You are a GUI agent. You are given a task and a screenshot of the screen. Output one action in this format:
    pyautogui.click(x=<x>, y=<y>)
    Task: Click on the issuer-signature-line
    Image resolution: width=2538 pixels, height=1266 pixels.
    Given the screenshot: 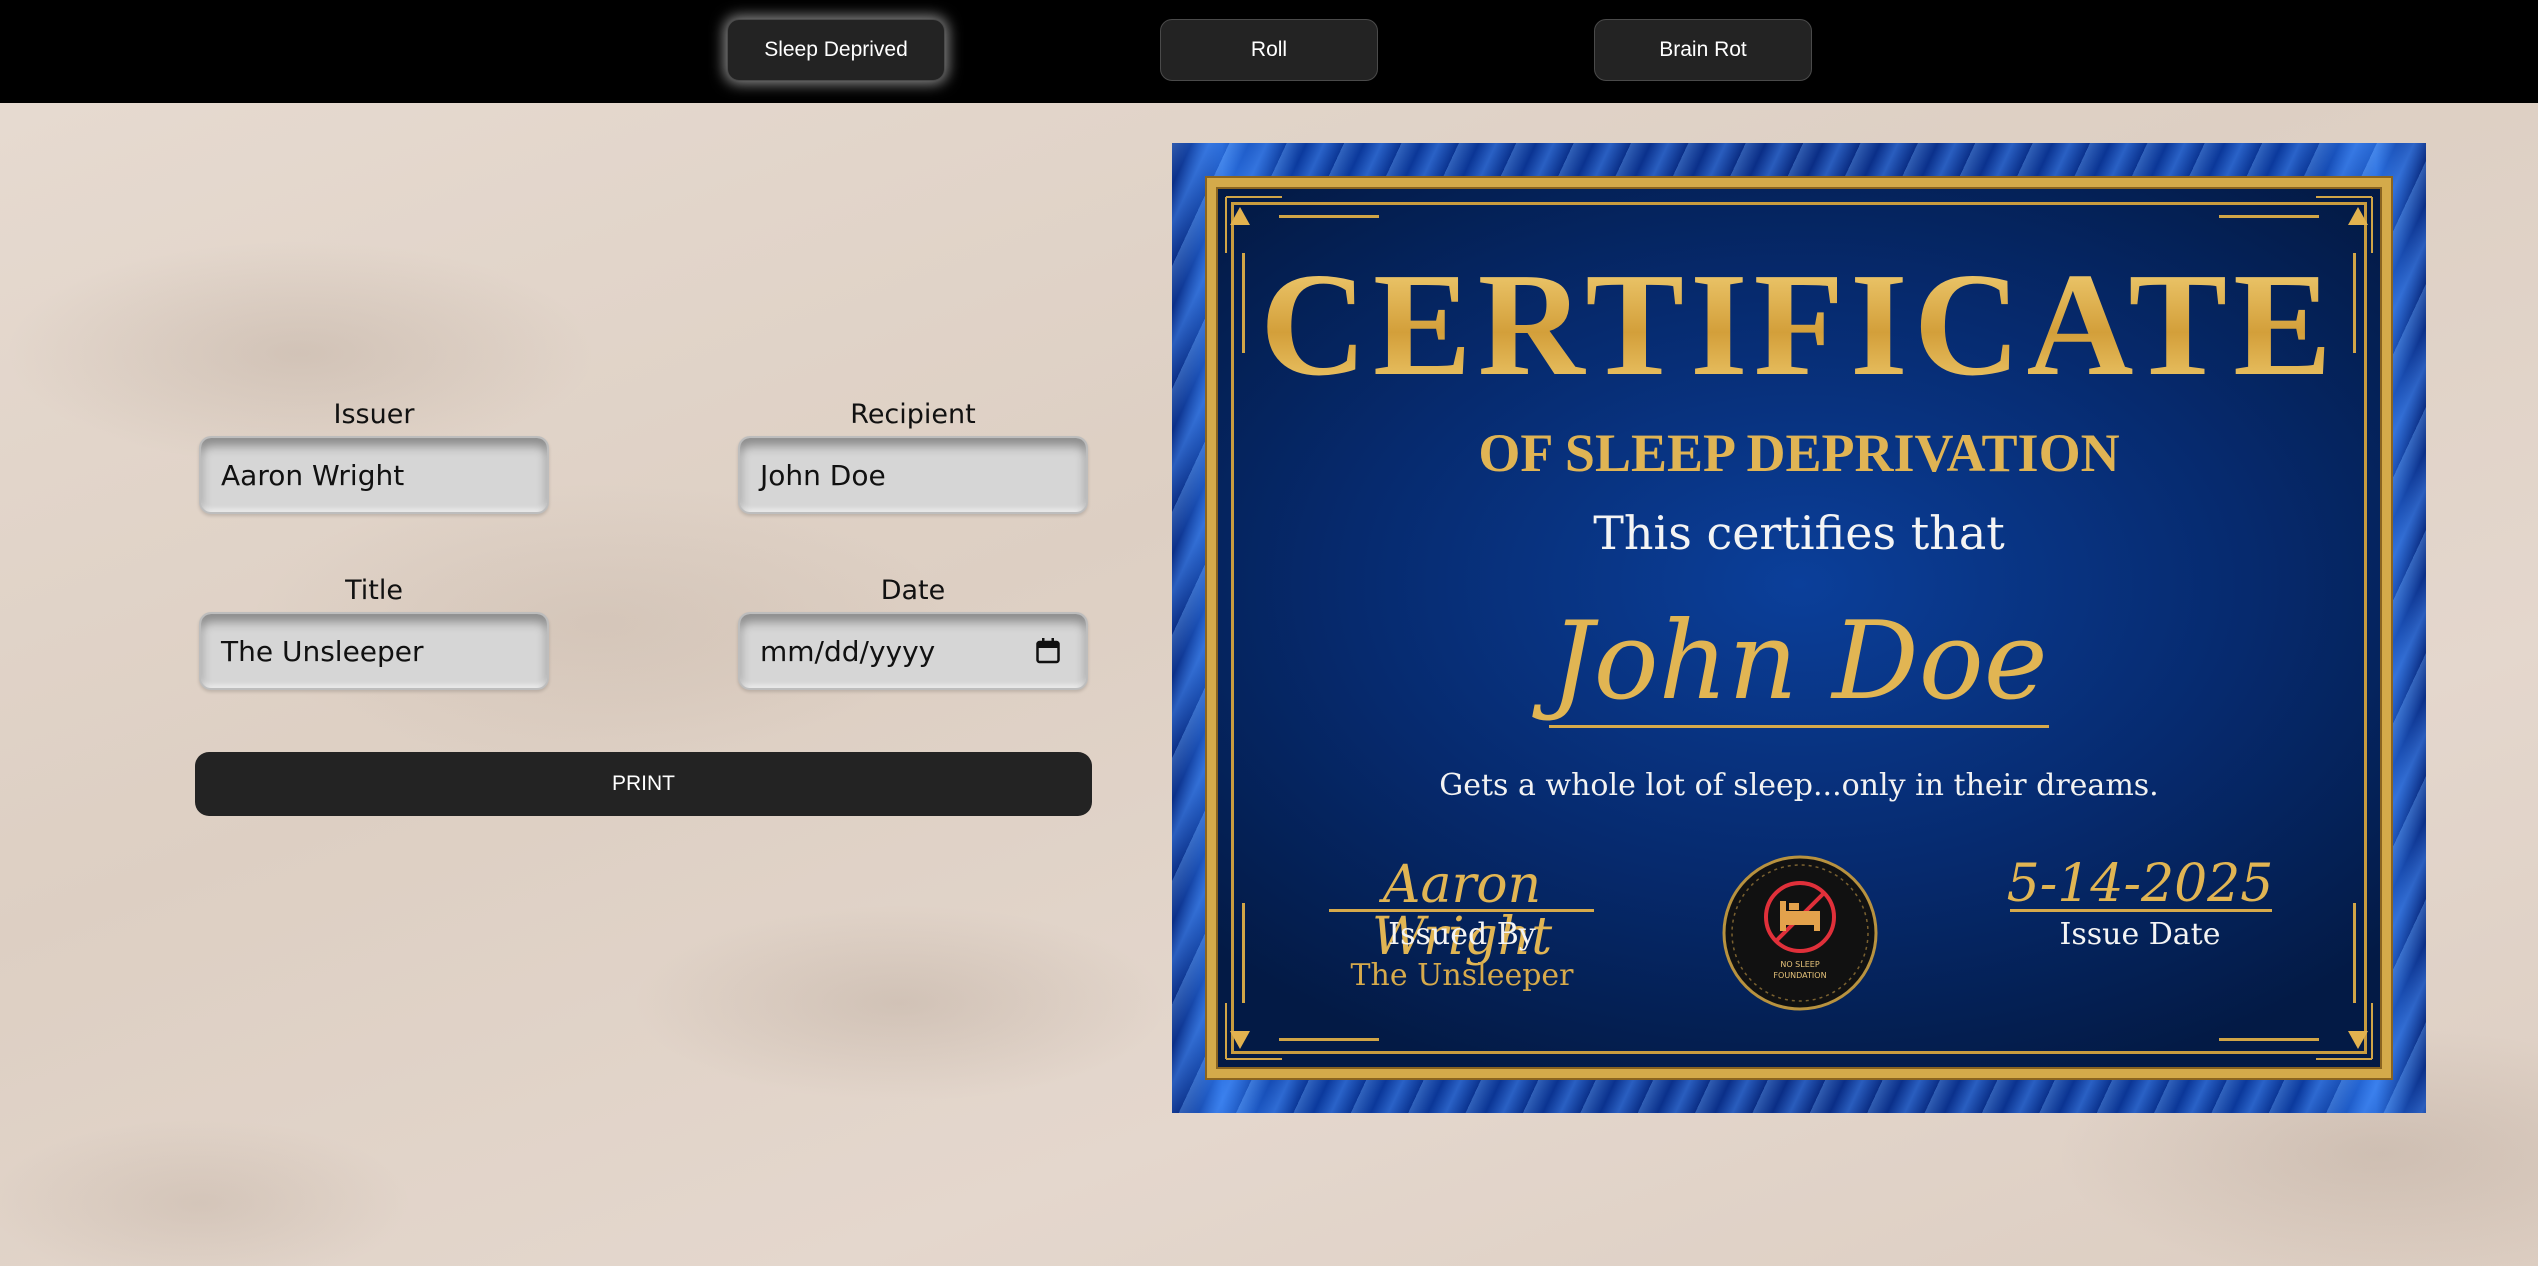 What is the action you would take?
    pyautogui.click(x=1461, y=910)
    